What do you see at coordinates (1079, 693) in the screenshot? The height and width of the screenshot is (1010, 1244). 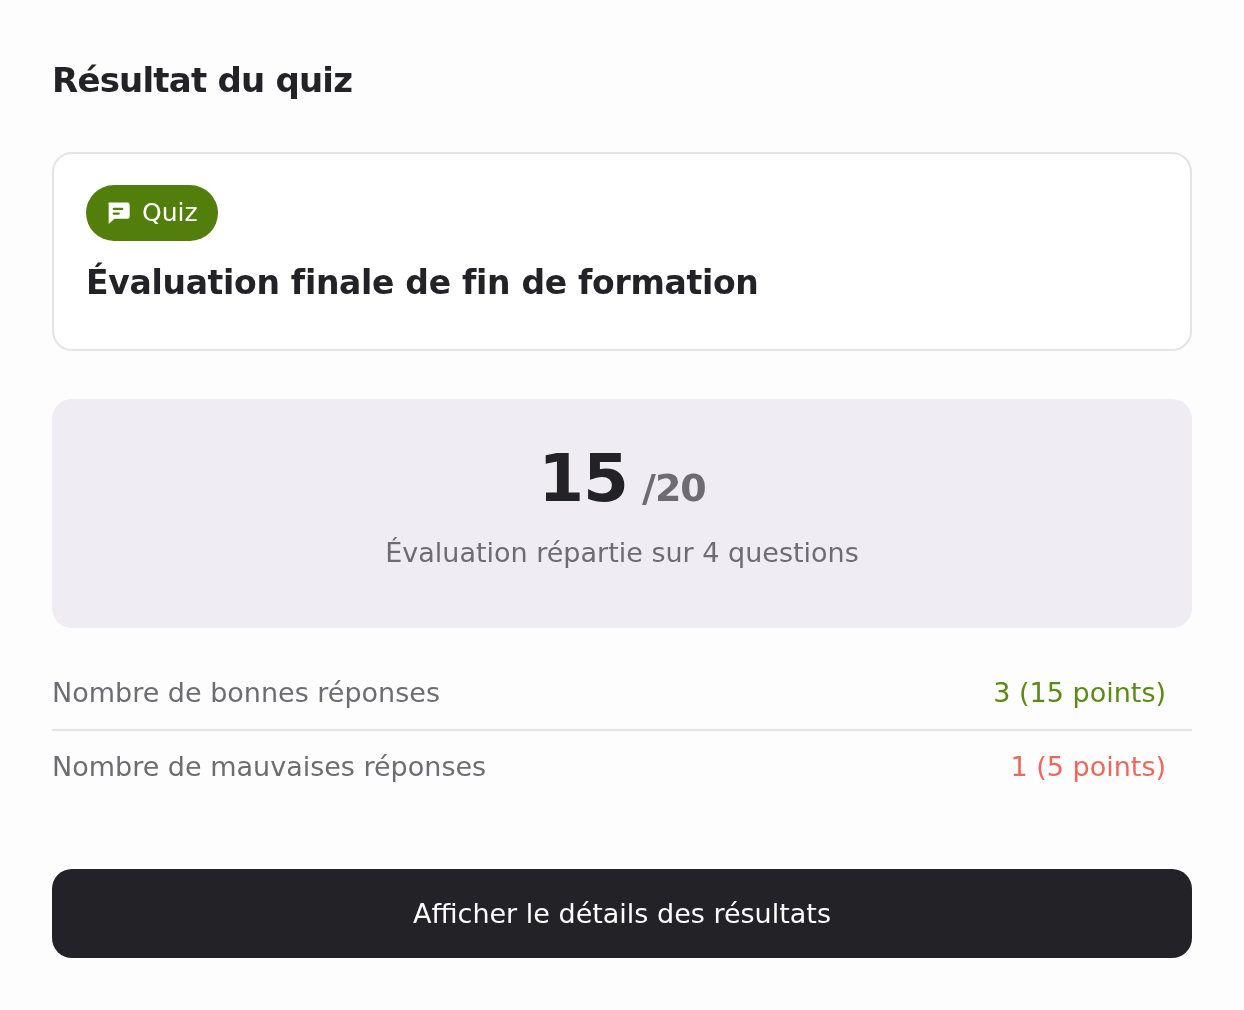 I see `stat-value: 3 (15 points)` at bounding box center [1079, 693].